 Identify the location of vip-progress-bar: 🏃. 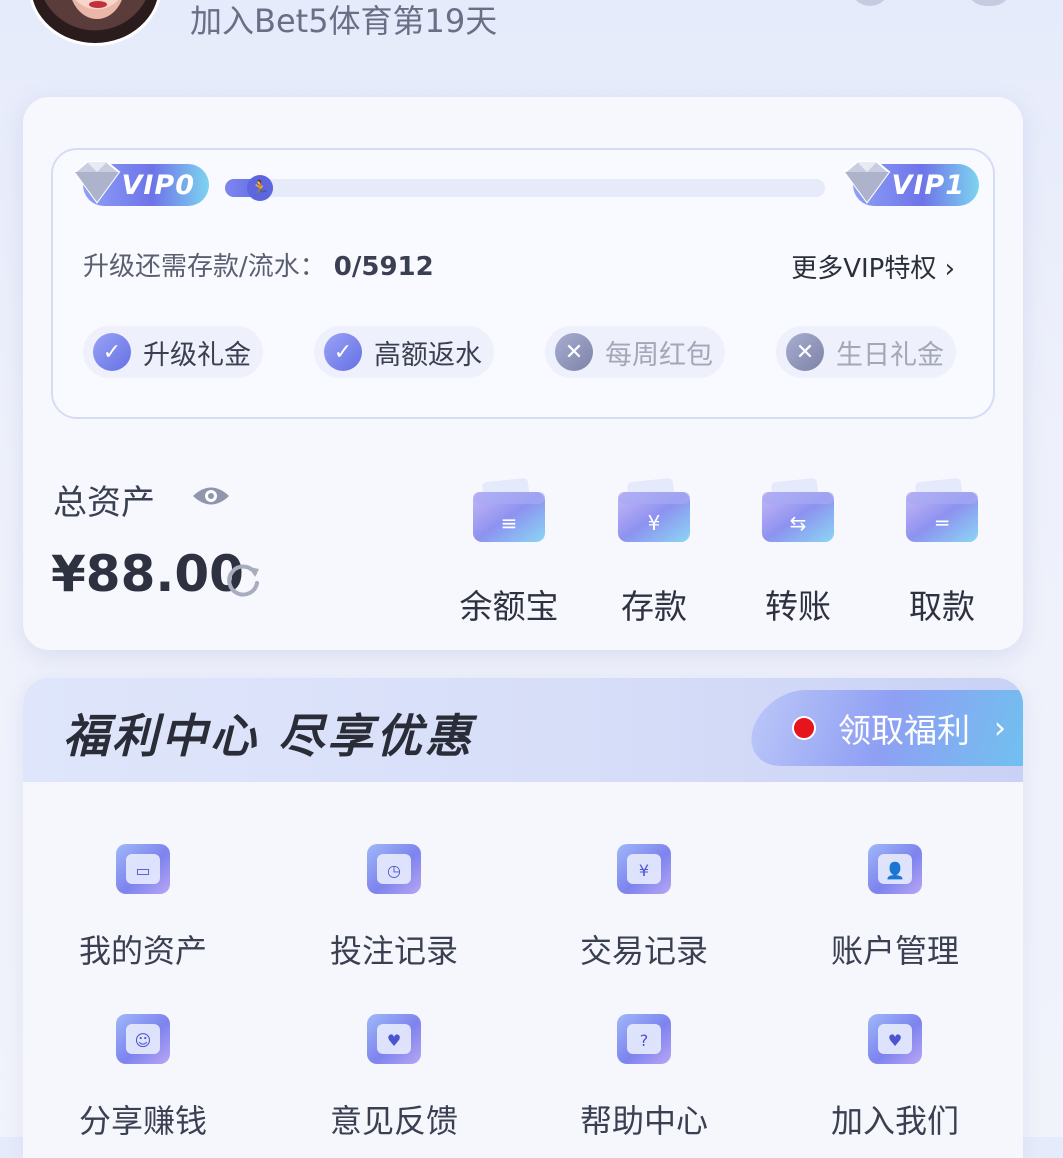
(525, 188).